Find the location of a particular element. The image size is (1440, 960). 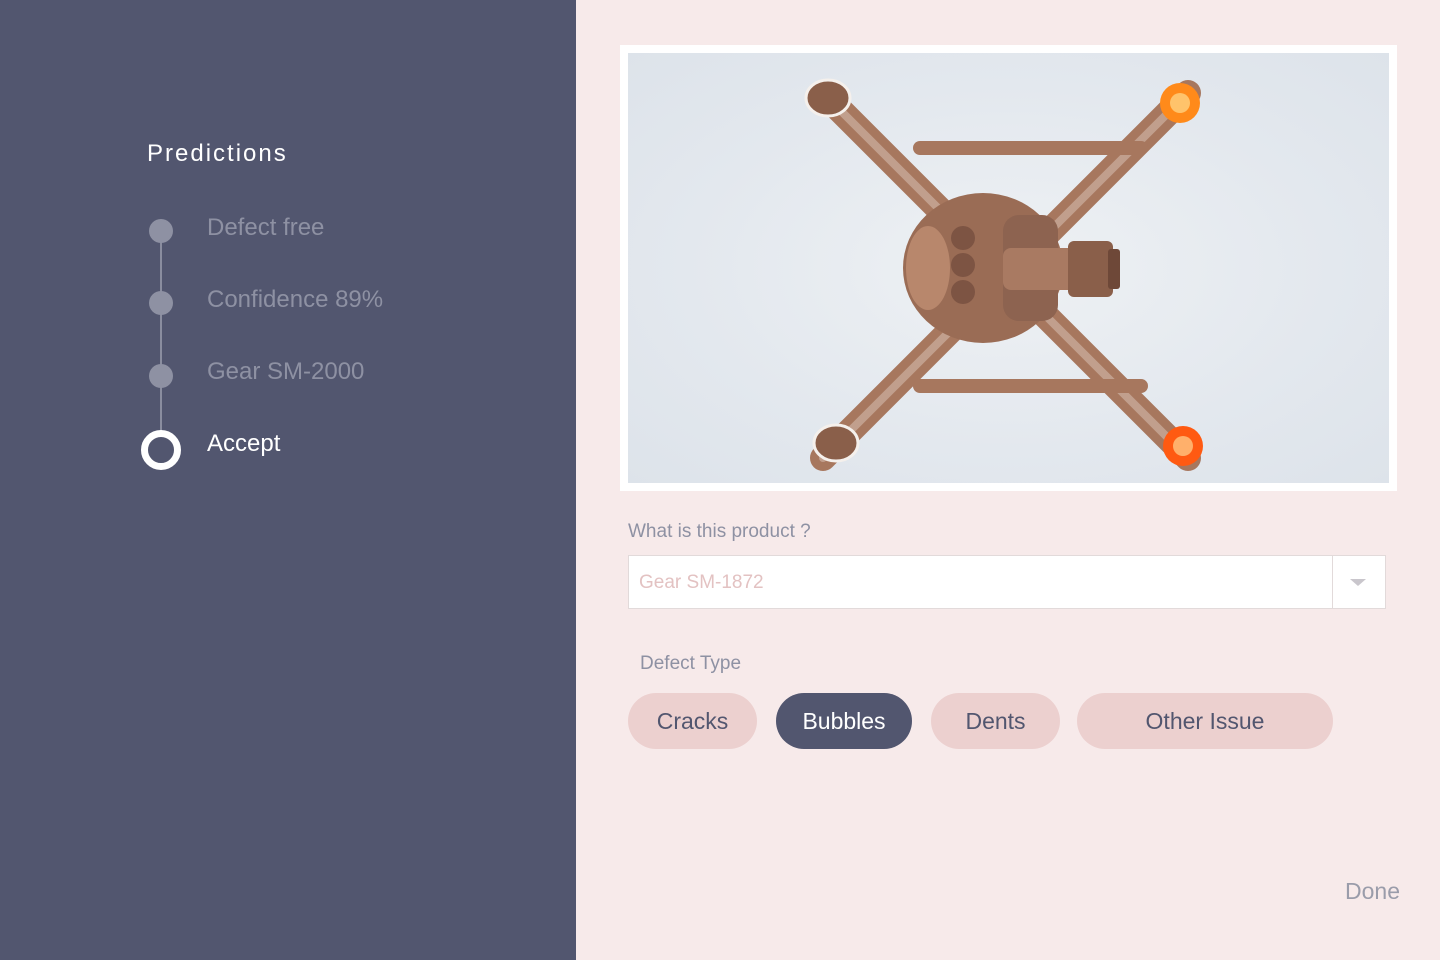

done-button: Done is located at coordinates (1372, 891).